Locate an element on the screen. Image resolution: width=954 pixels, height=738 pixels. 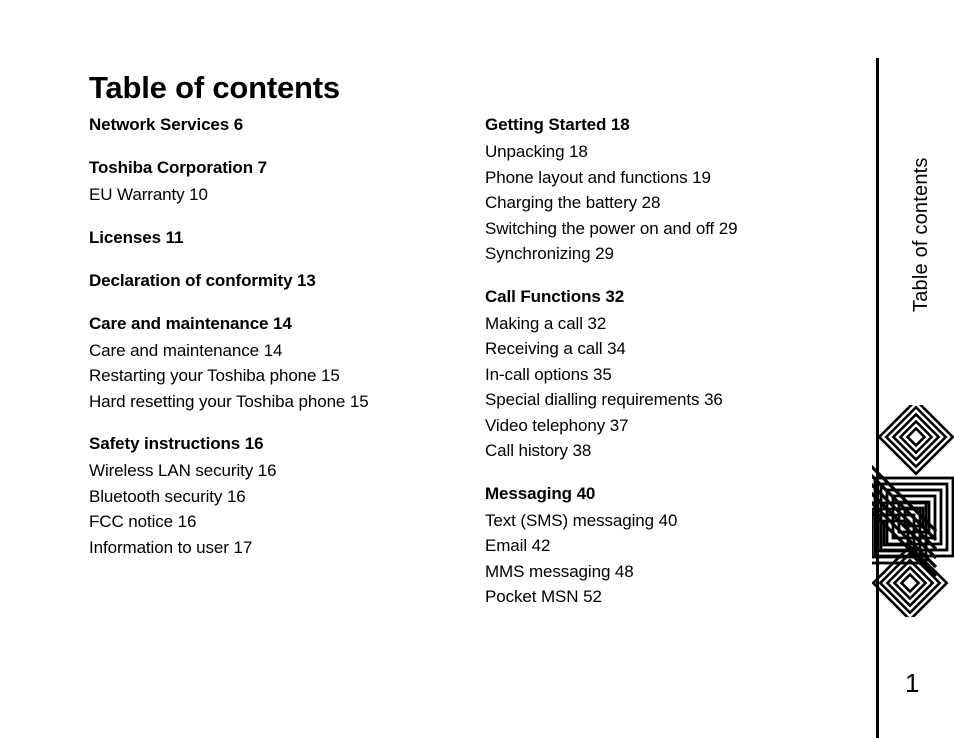
toc-subentry: Call history 38 is located at coordinates (680, 451).